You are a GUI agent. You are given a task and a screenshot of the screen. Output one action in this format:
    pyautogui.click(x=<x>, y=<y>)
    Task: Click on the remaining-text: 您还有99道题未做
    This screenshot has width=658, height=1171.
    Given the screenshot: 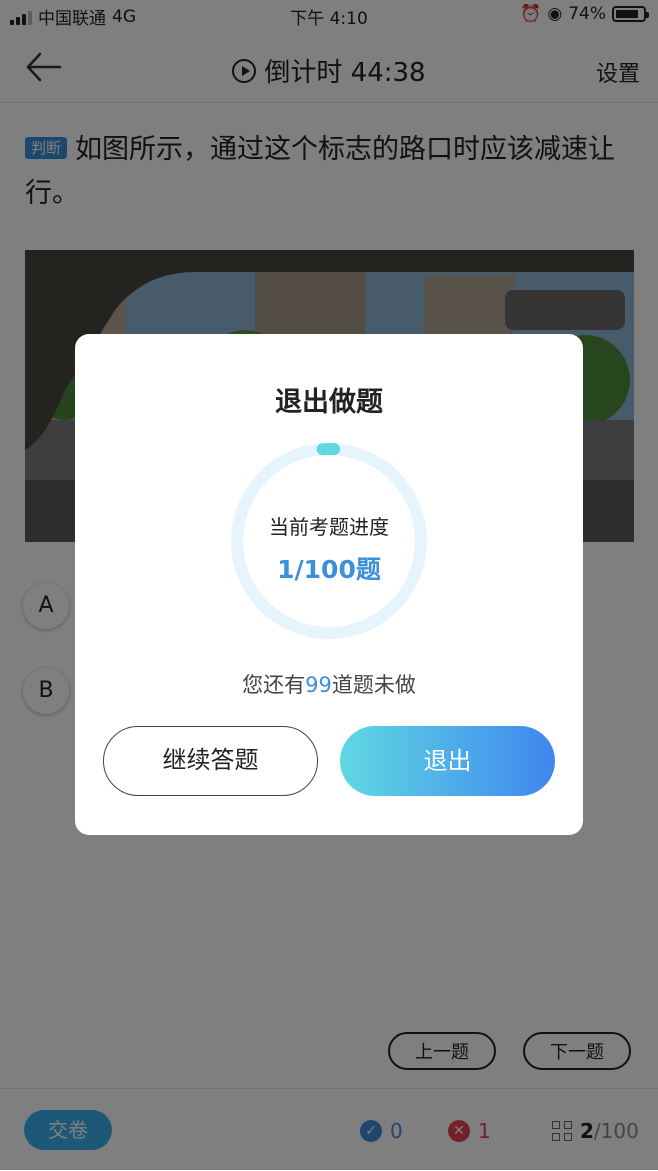 What is the action you would take?
    pyautogui.click(x=329, y=684)
    